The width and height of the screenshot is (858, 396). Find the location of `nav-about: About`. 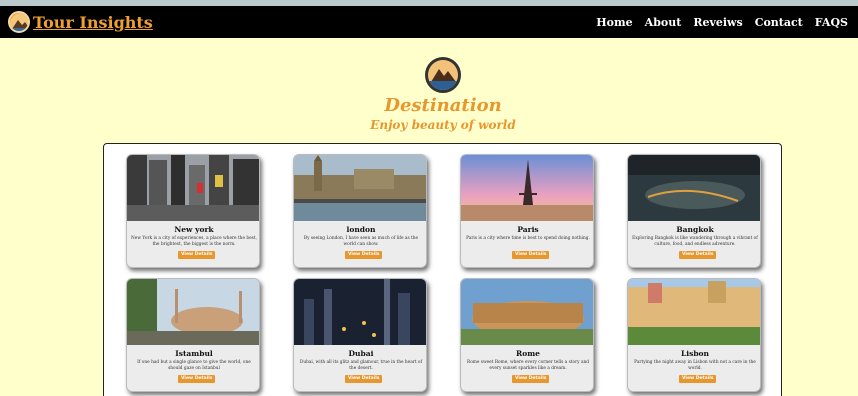

nav-about: About is located at coordinates (663, 22).